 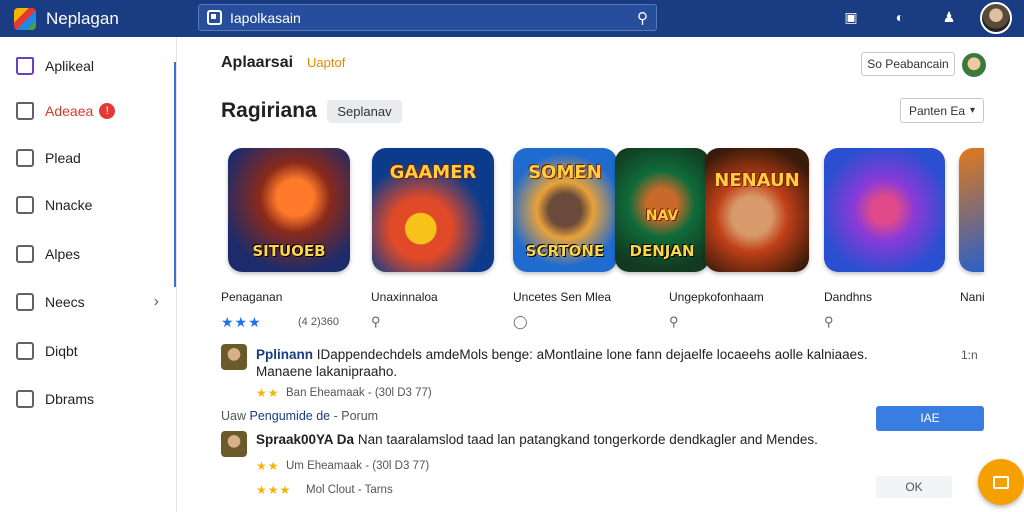 I want to click on app-card-art-text: NENAUN, so click(x=757, y=180).